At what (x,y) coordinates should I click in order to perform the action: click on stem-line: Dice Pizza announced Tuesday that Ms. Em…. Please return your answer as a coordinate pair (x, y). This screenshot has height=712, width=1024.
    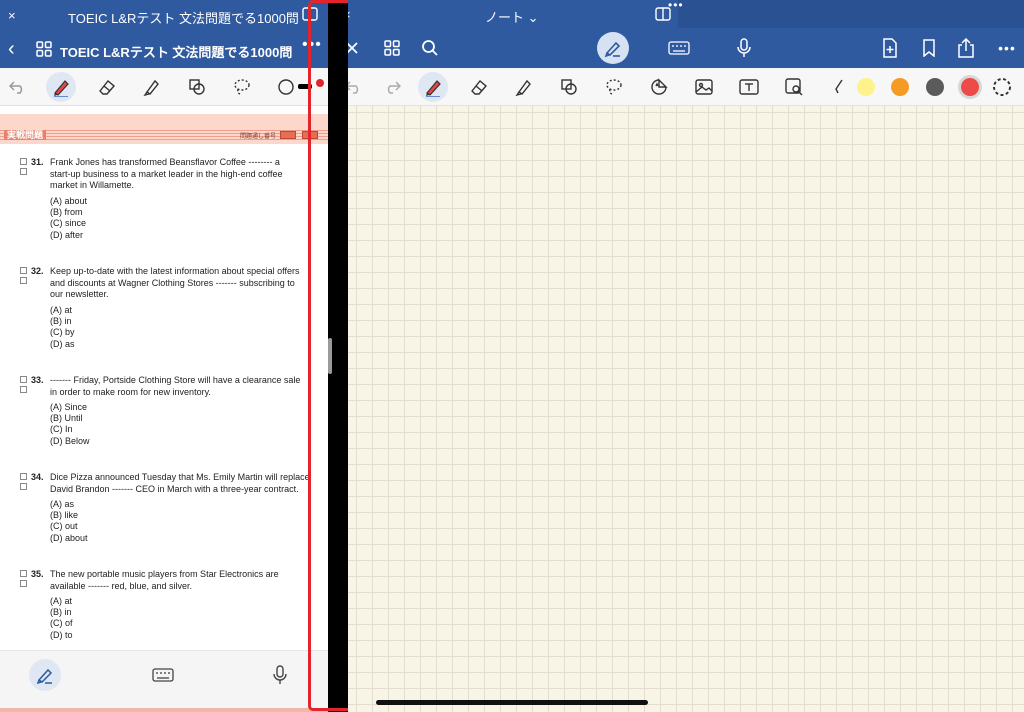
    Looking at the image, I should click on (180, 477).